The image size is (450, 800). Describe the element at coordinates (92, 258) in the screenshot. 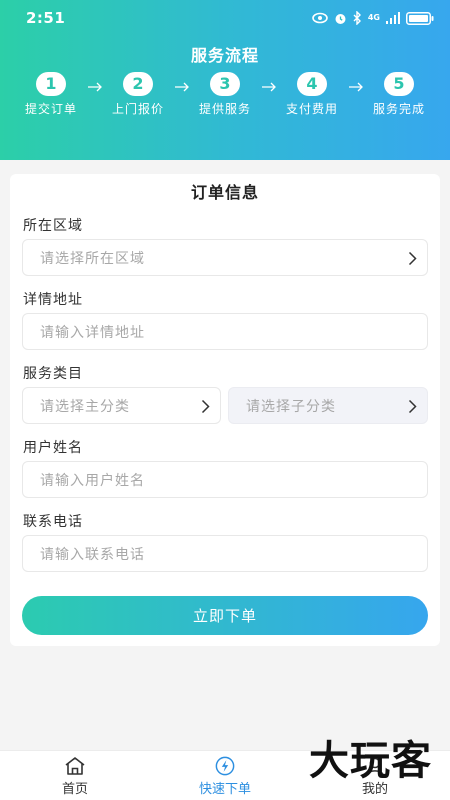

I see `region-placeholder: 请选择所在区域` at that location.